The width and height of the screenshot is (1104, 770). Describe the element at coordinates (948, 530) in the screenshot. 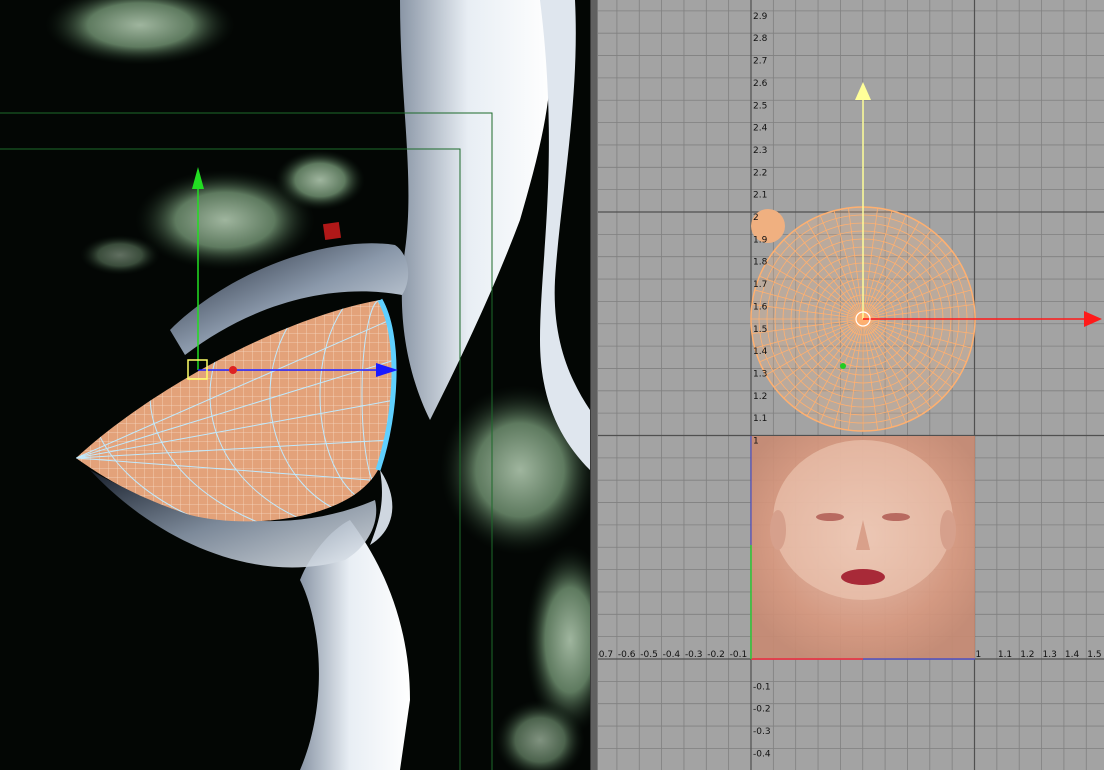

I see `texture-right-ear` at that location.